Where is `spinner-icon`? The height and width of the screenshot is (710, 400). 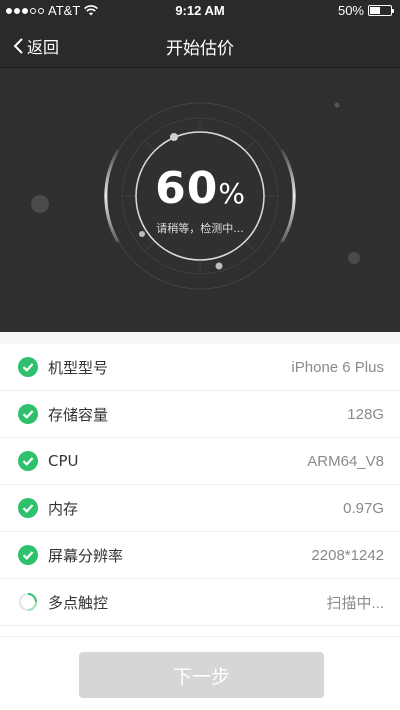
spinner-icon is located at coordinates (28, 602).